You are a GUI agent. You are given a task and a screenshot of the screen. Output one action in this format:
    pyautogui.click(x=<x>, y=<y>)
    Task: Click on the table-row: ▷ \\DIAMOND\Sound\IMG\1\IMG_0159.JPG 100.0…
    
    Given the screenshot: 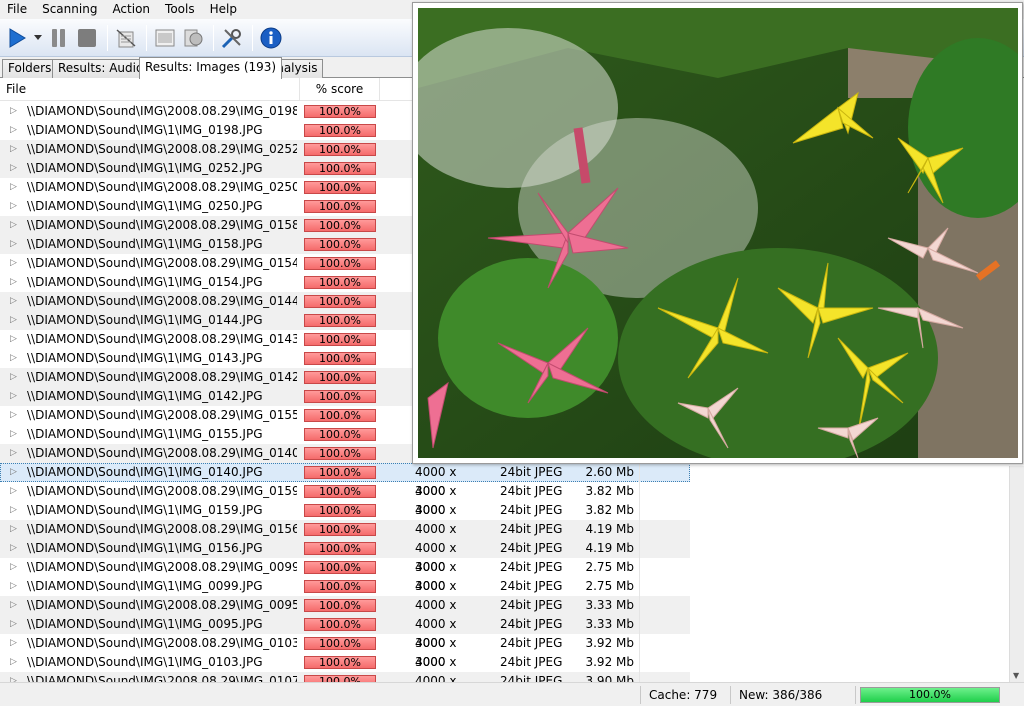 What is the action you would take?
    pyautogui.click(x=345, y=518)
    